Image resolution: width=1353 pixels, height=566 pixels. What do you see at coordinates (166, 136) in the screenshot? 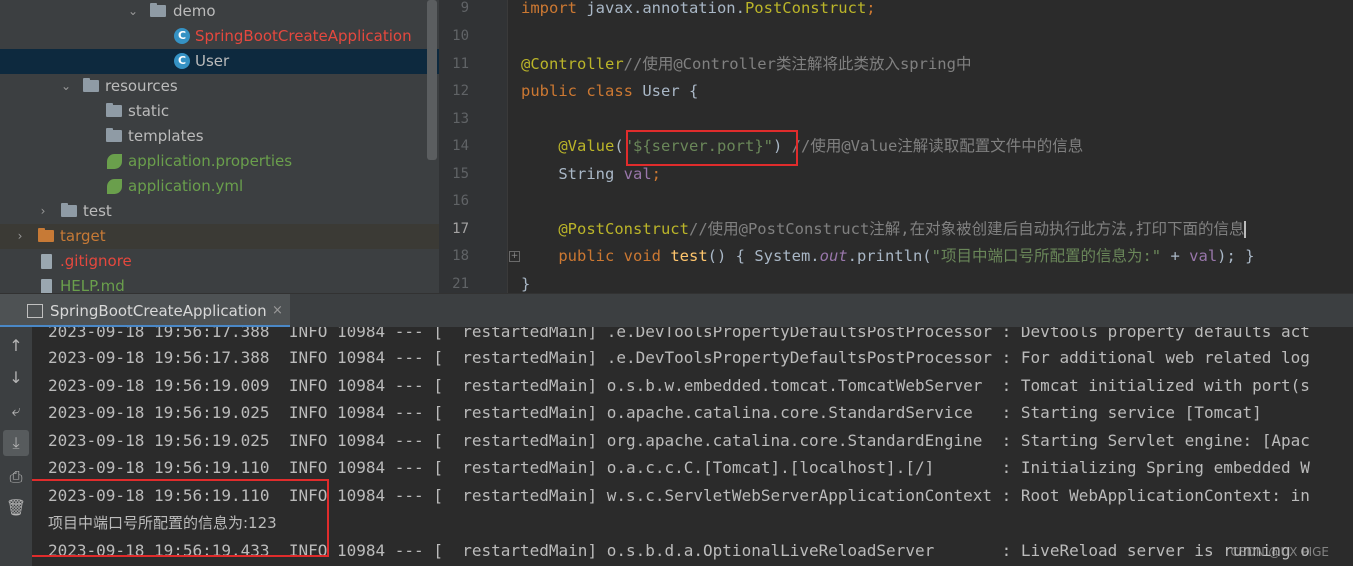
I see `tree-item-label: templates` at bounding box center [166, 136].